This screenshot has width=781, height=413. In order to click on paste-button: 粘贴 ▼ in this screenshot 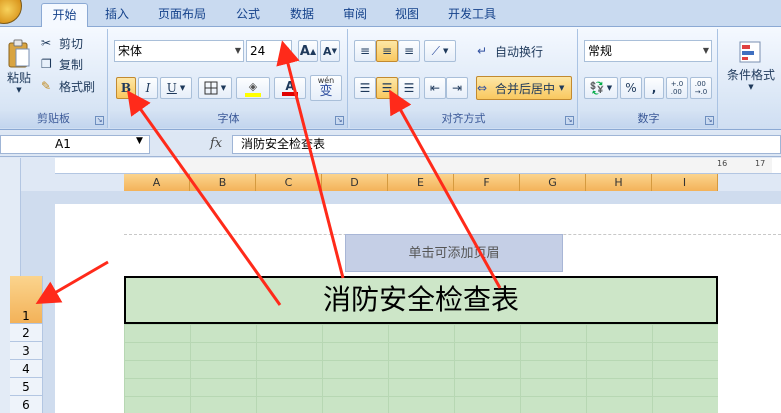, I will do `click(19, 66)`.